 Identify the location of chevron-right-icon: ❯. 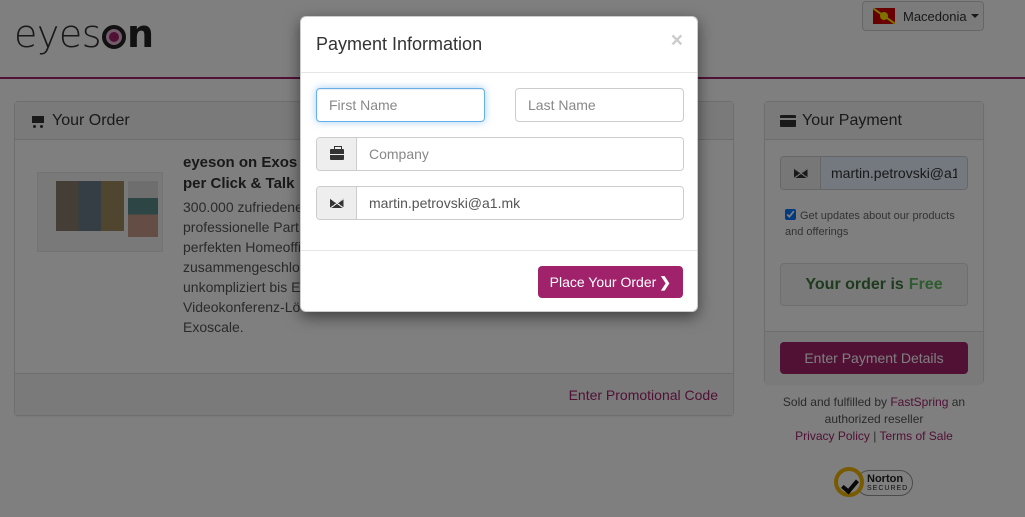
(665, 281).